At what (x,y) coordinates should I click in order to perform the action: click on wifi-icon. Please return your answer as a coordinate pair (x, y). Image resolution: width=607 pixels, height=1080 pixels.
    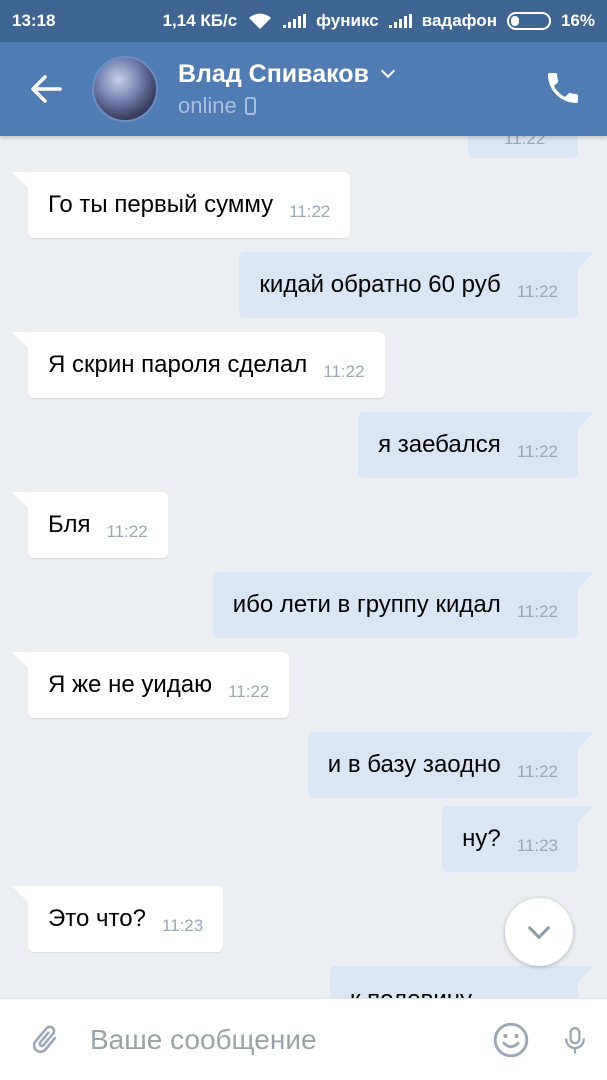
    Looking at the image, I should click on (260, 21).